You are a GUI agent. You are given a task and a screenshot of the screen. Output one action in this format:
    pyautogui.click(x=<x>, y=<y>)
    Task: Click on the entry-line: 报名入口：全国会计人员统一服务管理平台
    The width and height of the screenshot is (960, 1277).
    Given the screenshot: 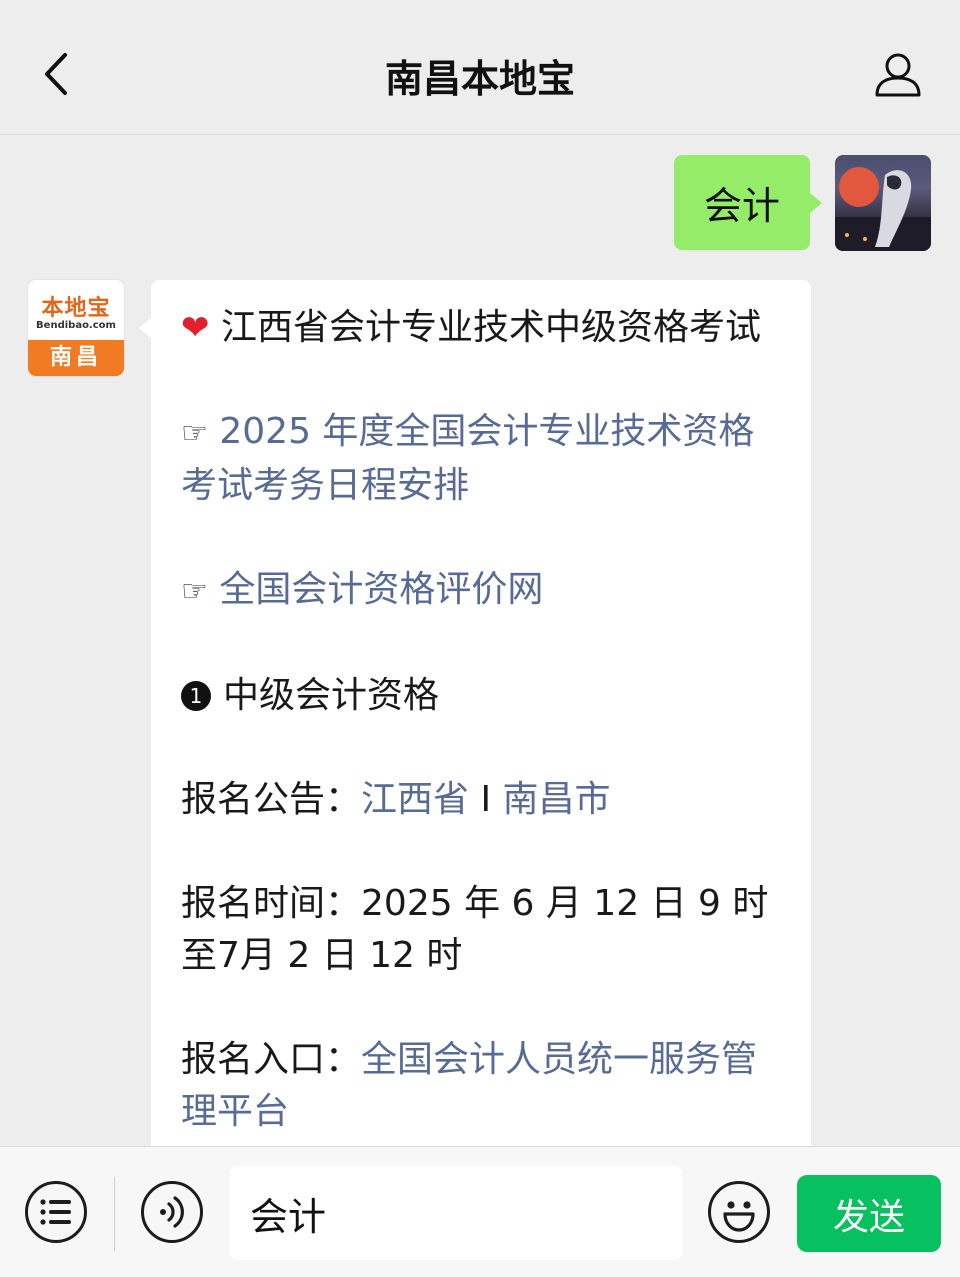 What is the action you would take?
    pyautogui.click(x=483, y=1086)
    